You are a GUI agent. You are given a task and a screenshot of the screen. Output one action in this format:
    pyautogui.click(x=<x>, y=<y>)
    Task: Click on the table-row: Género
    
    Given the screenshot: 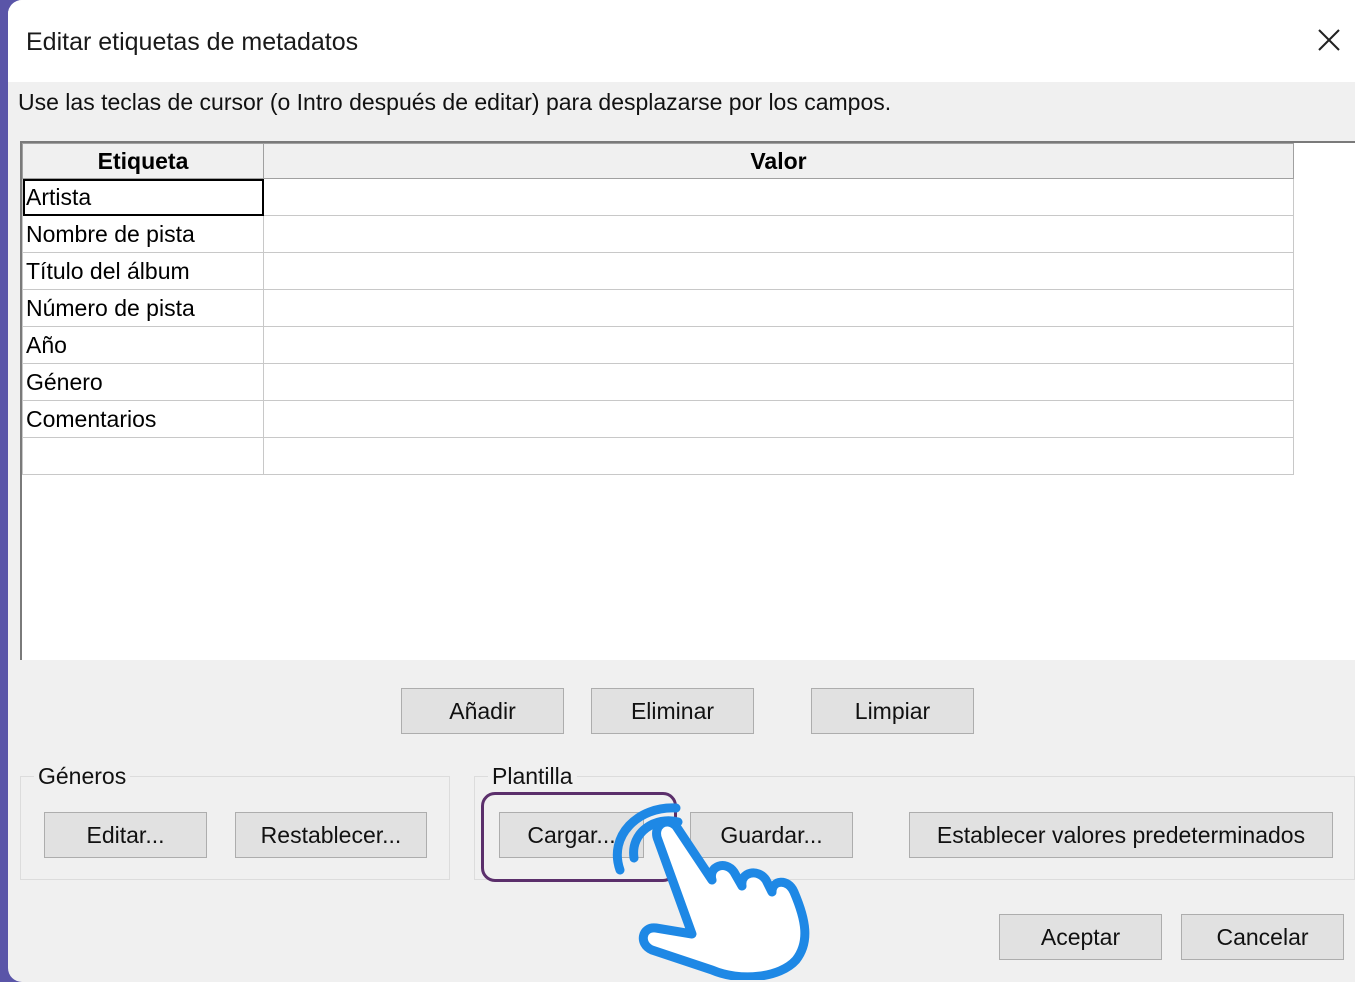 What is the action you would take?
    pyautogui.click(x=658, y=382)
    